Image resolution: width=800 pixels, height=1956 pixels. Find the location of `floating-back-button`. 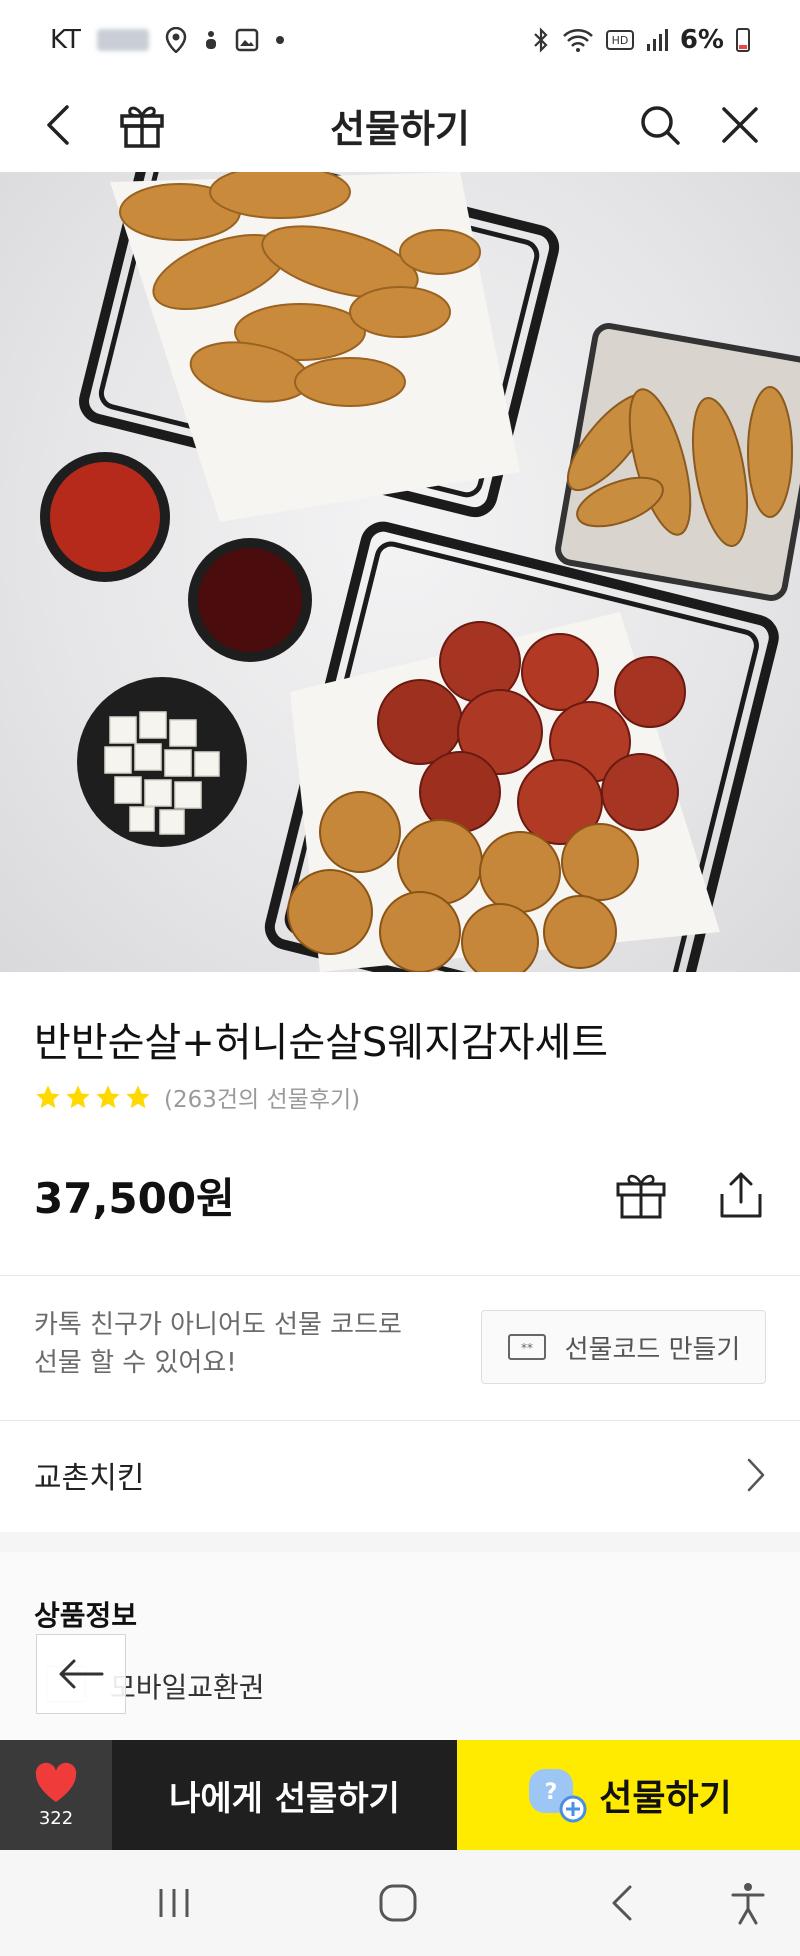

floating-back-button is located at coordinates (81, 1674).